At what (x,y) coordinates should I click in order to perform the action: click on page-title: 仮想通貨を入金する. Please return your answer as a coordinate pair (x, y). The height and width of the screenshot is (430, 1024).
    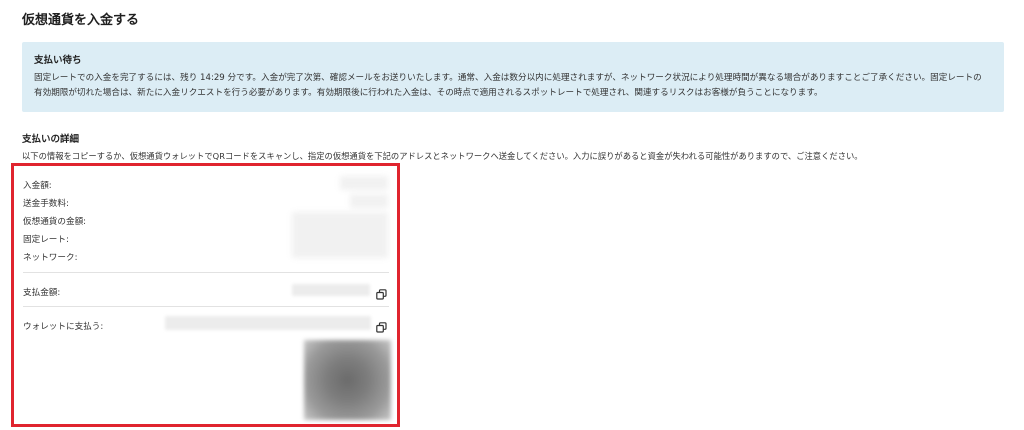
    Looking at the image, I should click on (81, 20).